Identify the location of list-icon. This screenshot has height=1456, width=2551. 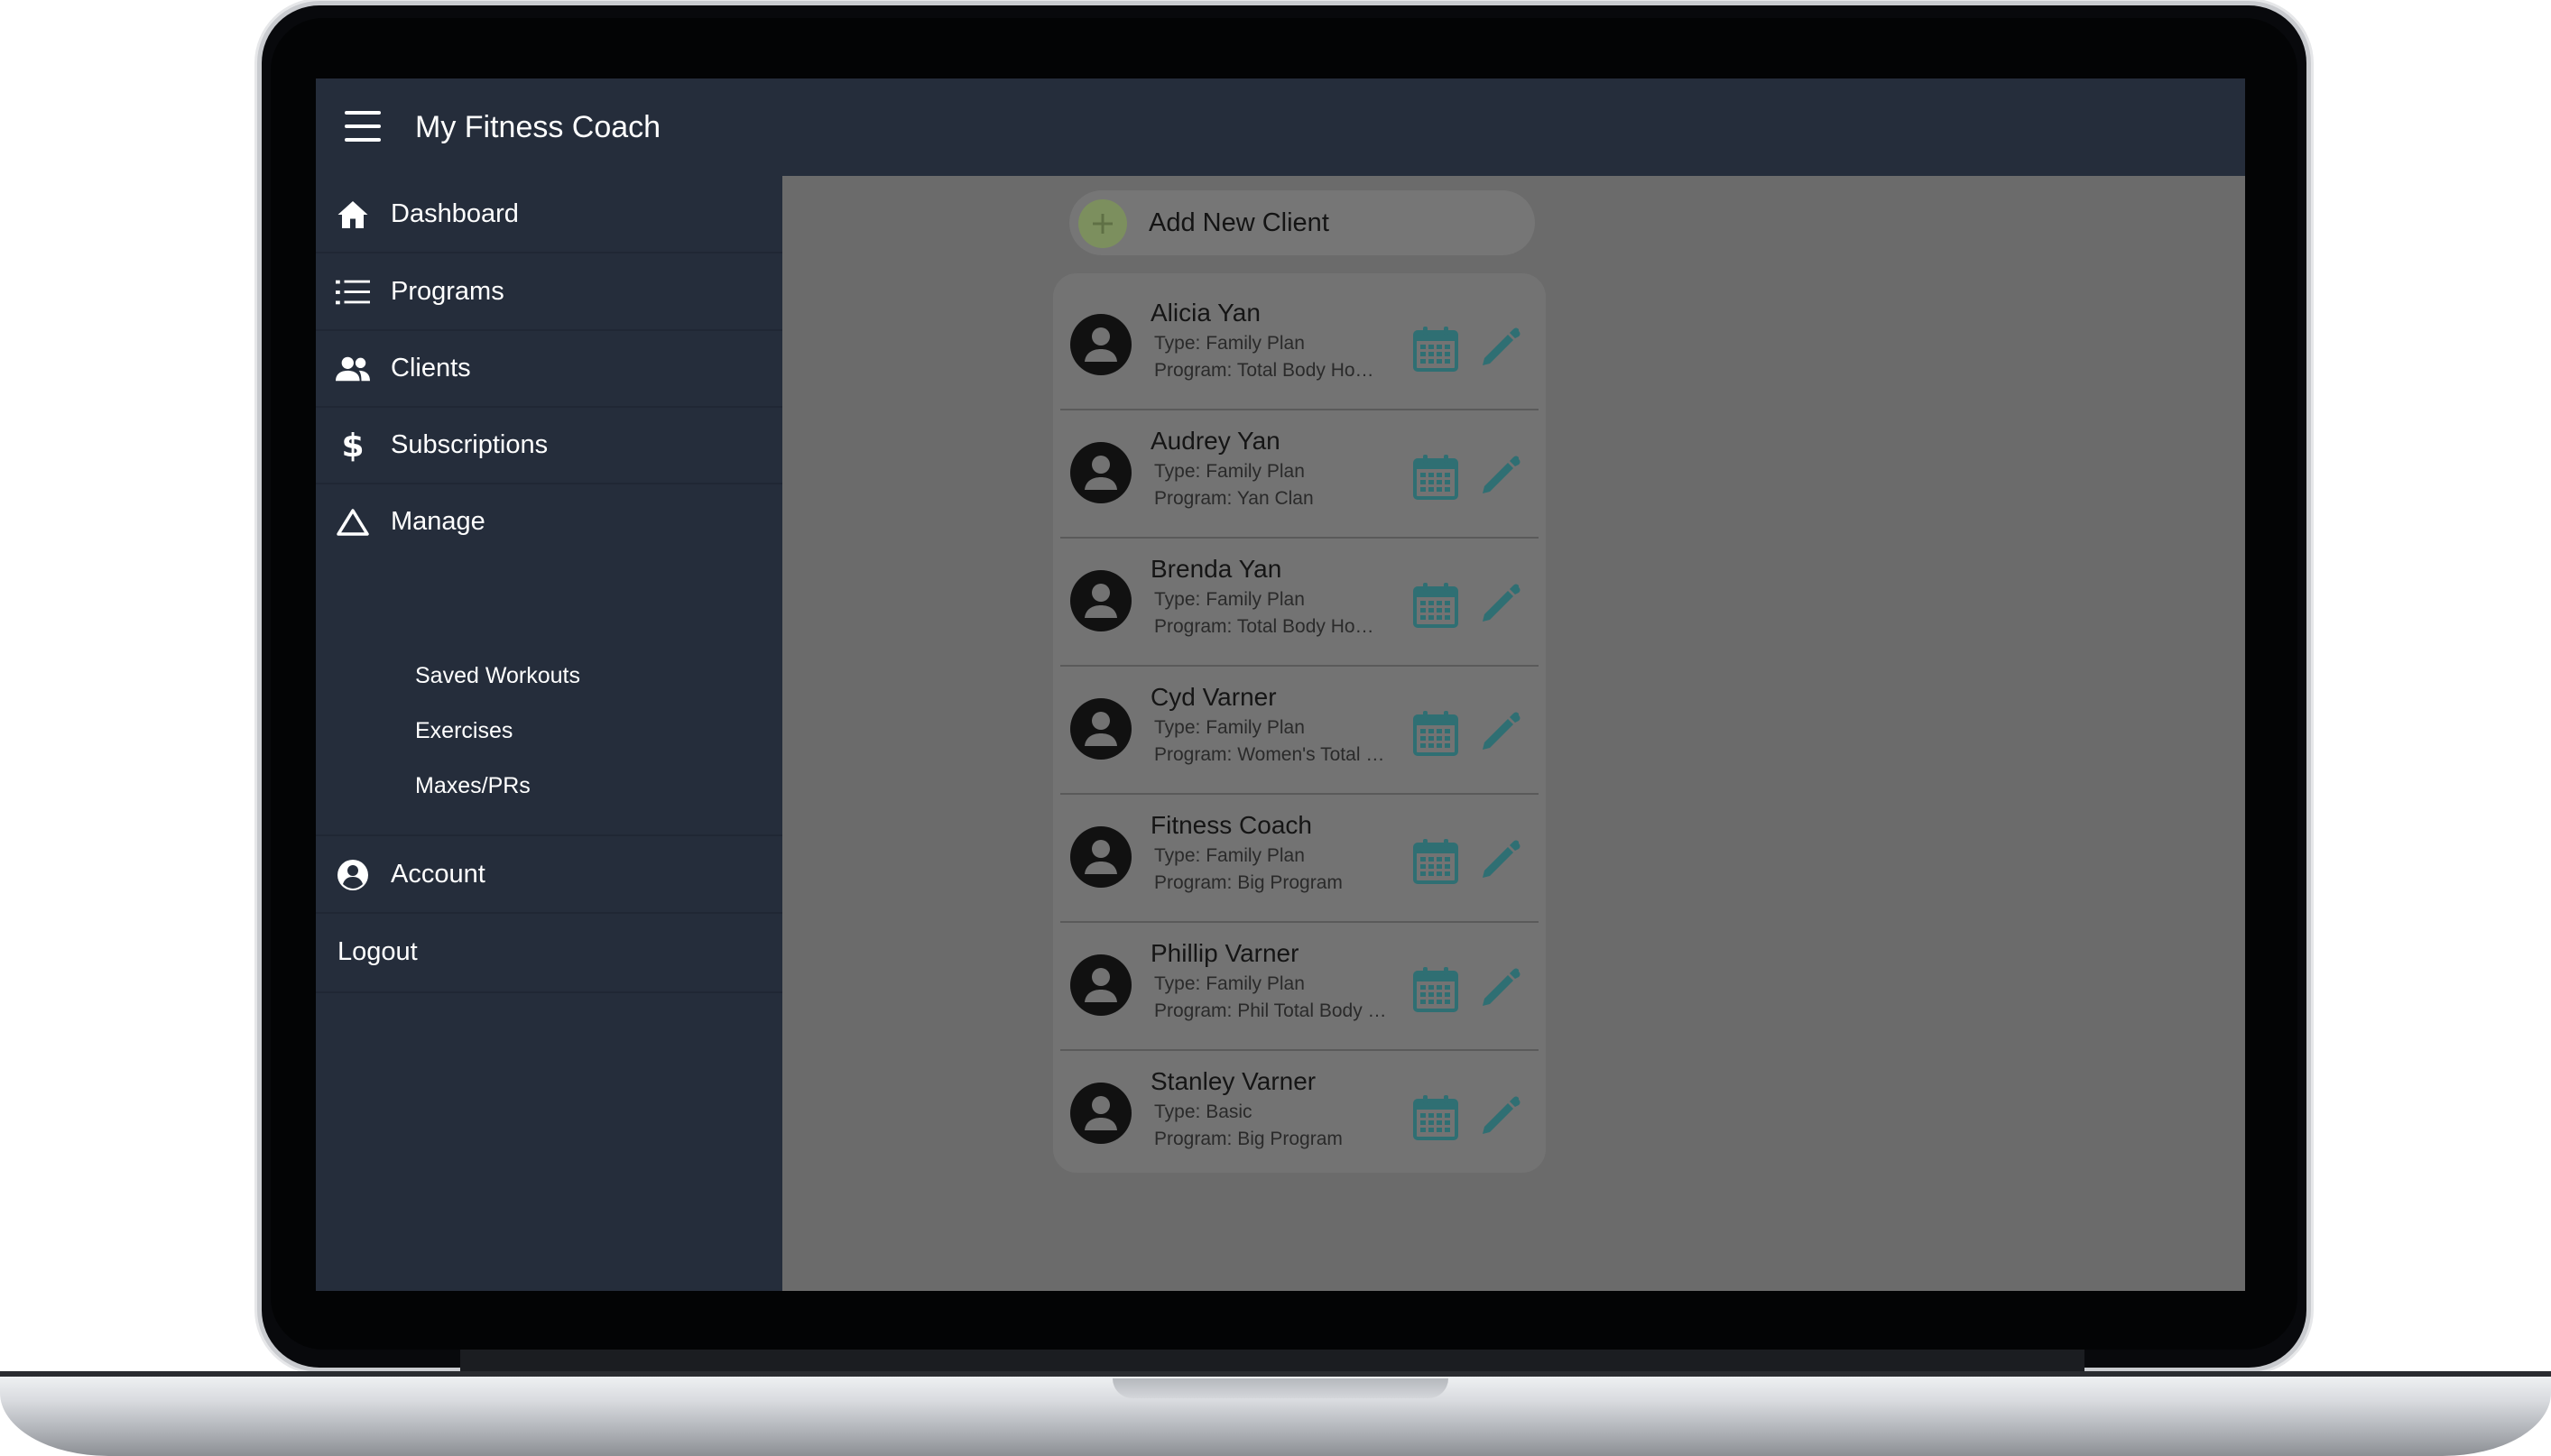
(353, 292).